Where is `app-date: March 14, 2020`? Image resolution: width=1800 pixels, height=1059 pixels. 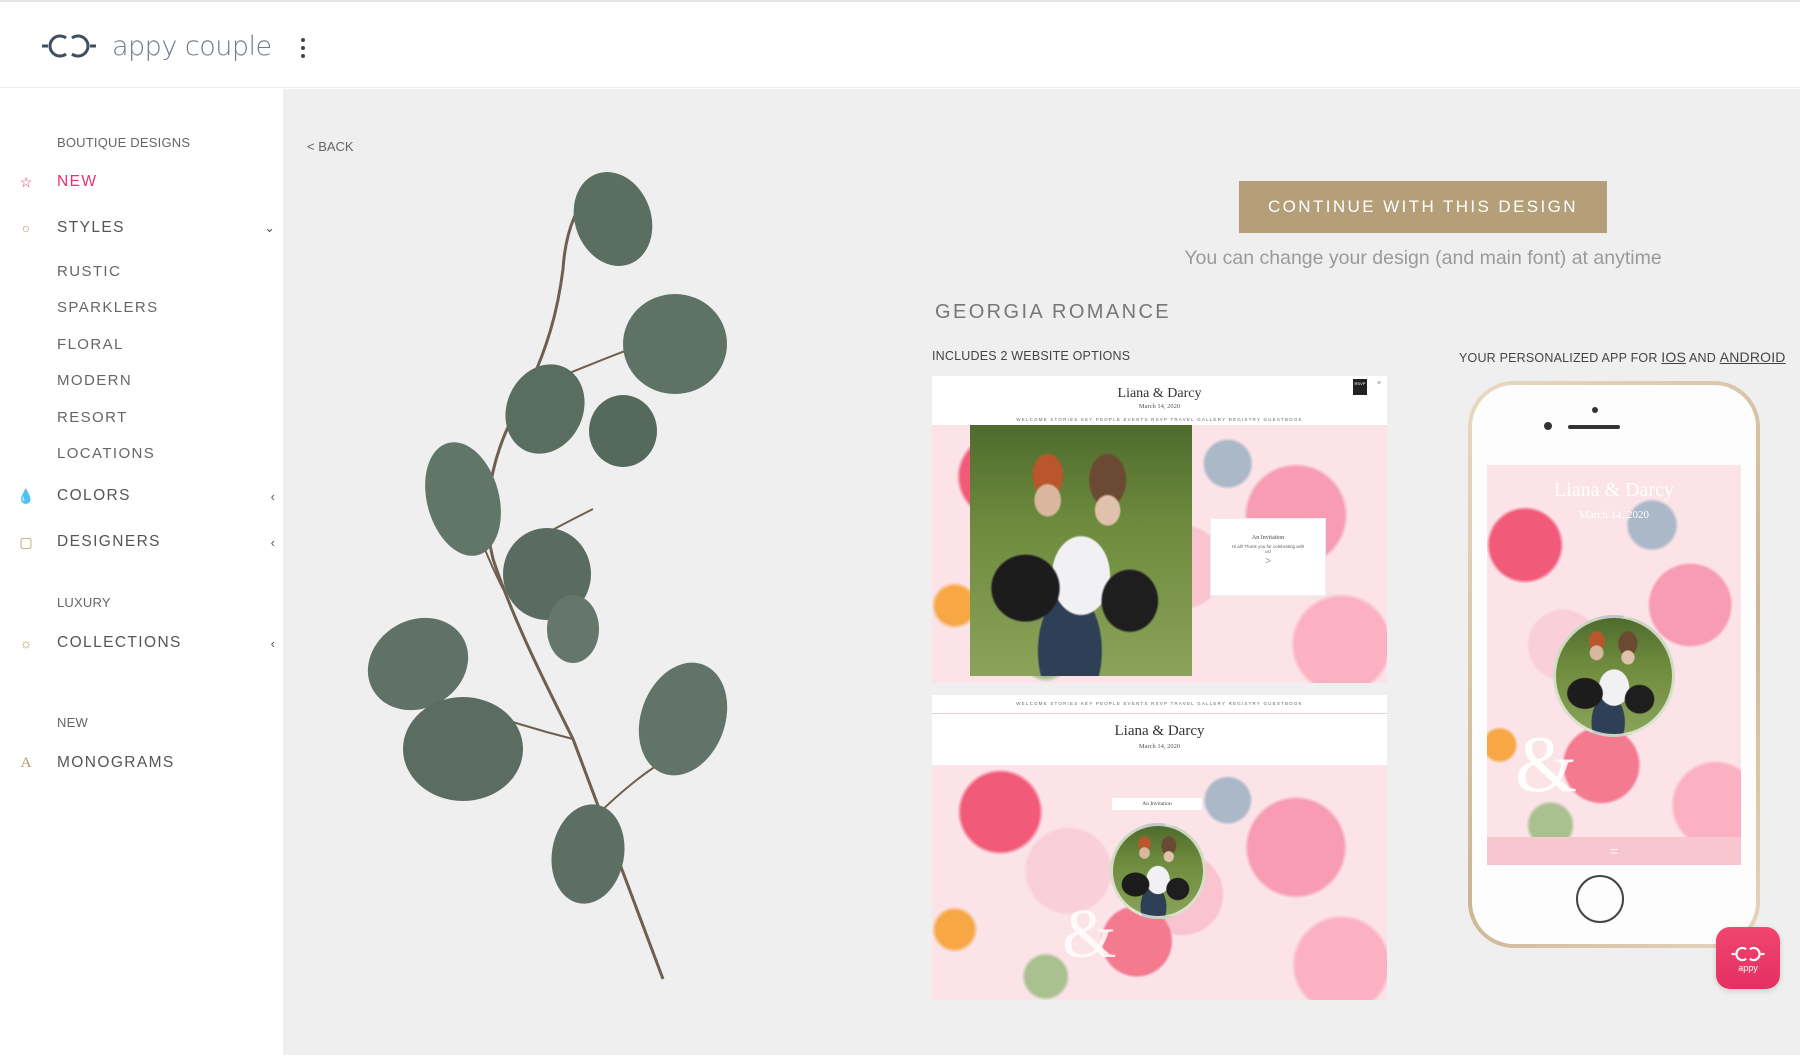 app-date: March 14, 2020 is located at coordinates (1614, 515).